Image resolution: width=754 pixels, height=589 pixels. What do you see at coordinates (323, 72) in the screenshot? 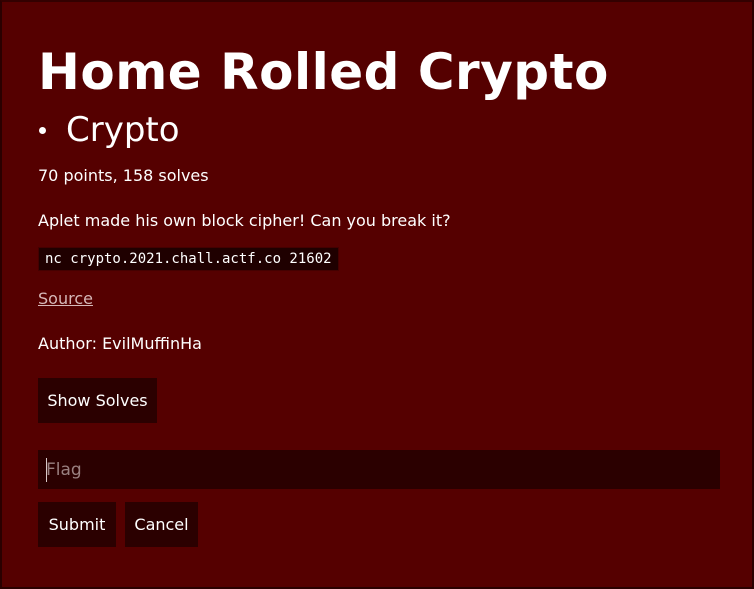
I see `challenge-title: Home Rolled Crypto` at bounding box center [323, 72].